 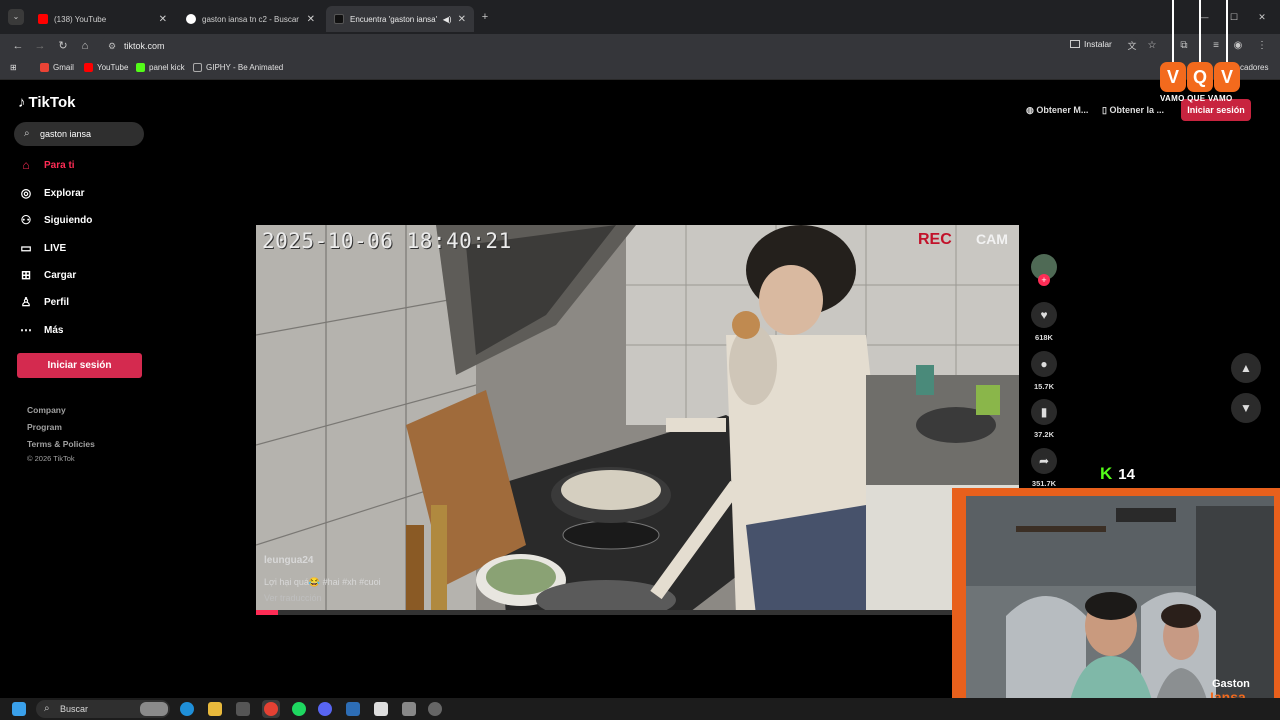 I want to click on nav-label: Siguiendo, so click(x=68, y=220).